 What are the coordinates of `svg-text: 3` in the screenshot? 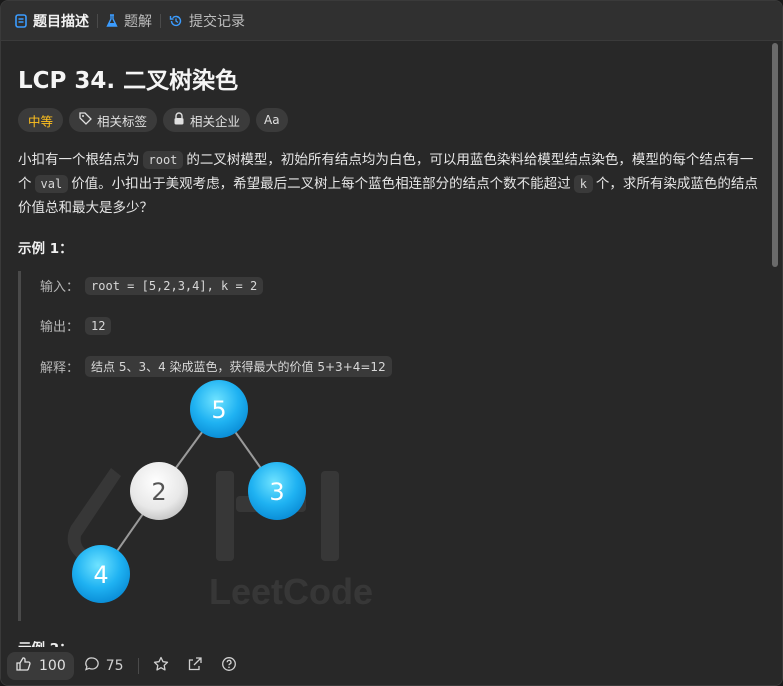 It's located at (276, 492).